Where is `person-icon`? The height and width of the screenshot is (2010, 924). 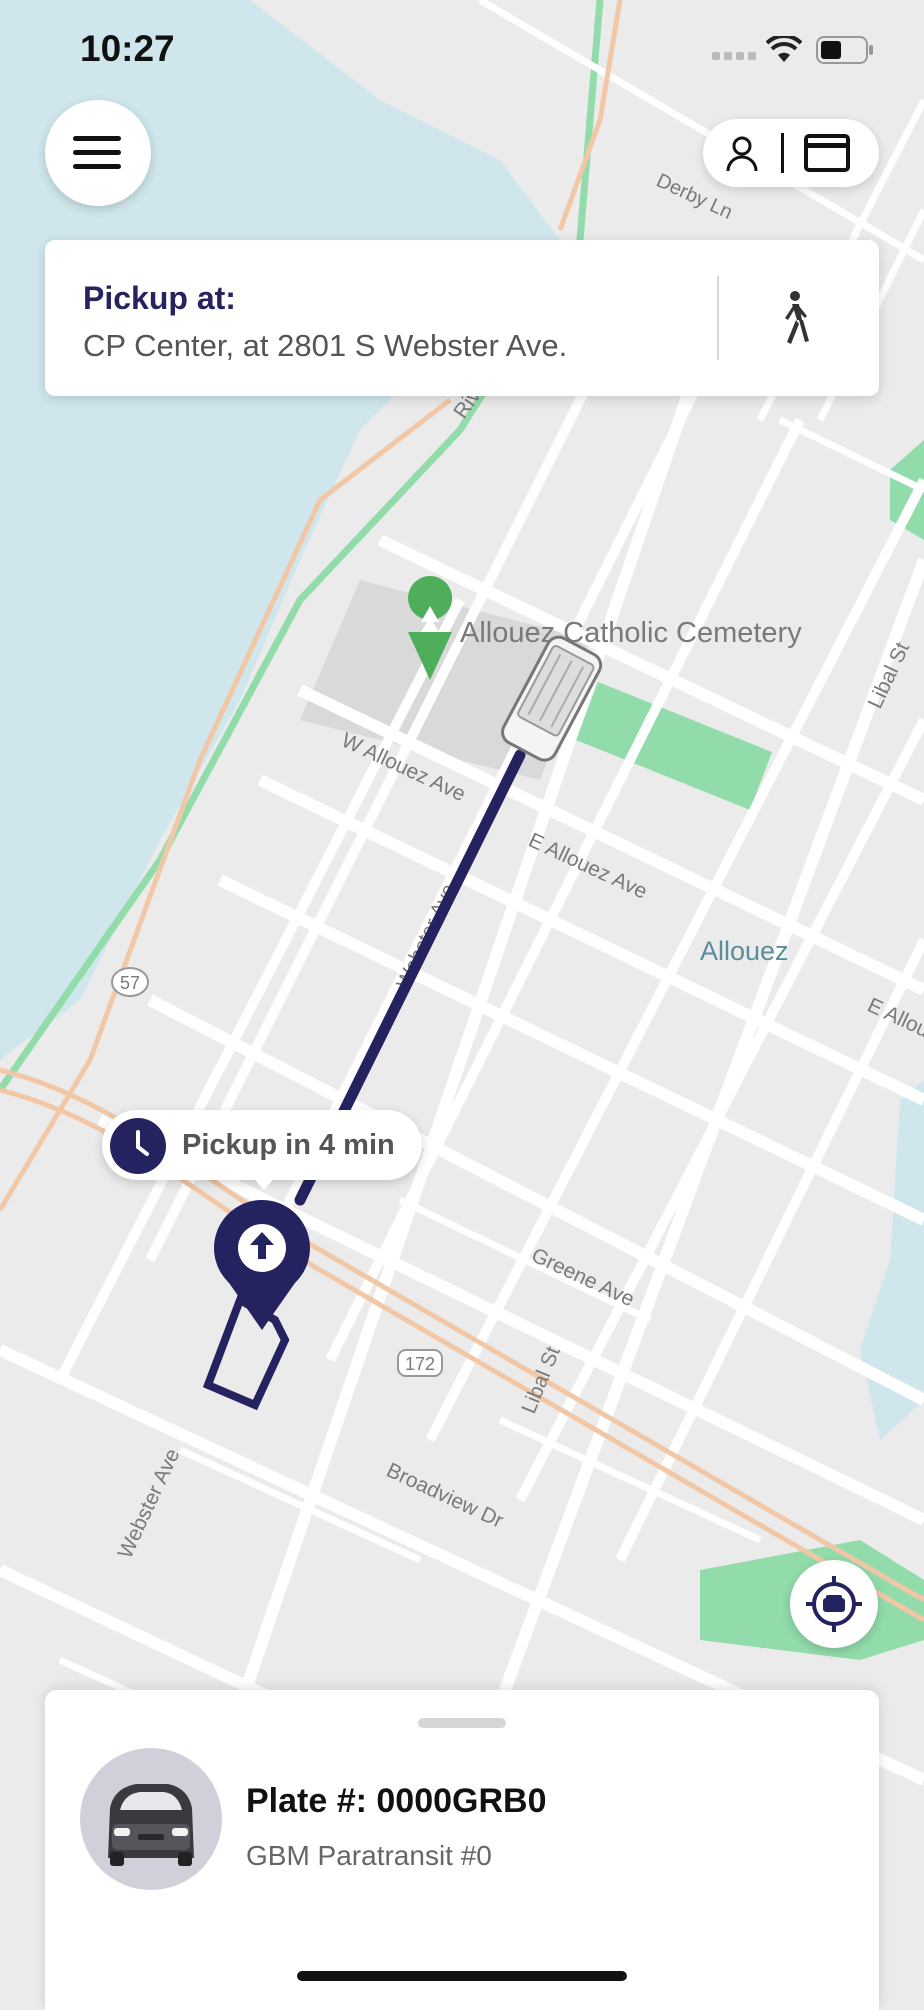 person-icon is located at coordinates (742, 154).